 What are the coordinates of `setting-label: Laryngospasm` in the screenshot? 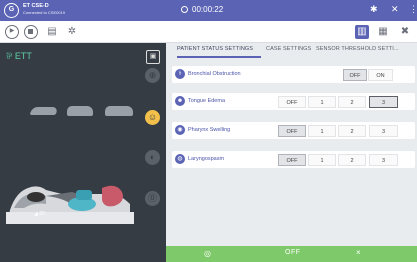 It's located at (206, 159).